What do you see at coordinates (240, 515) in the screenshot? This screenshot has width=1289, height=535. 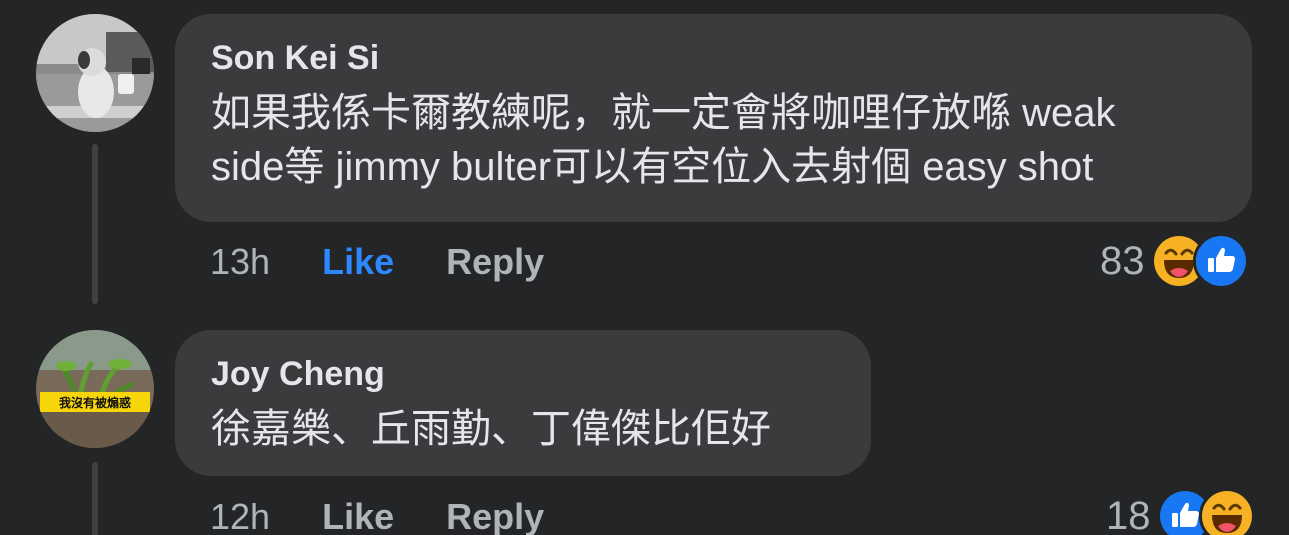 I see `comment-timestamp: 12h` at bounding box center [240, 515].